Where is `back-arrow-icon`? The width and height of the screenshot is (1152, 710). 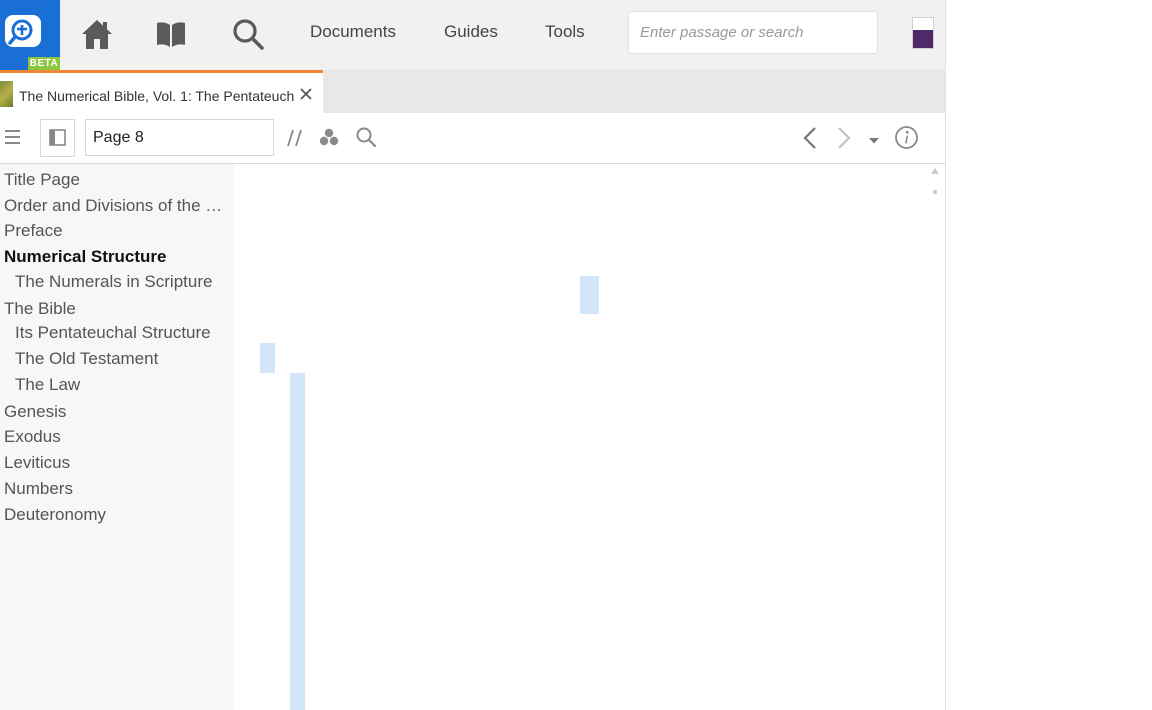 back-arrow-icon is located at coordinates (809, 138).